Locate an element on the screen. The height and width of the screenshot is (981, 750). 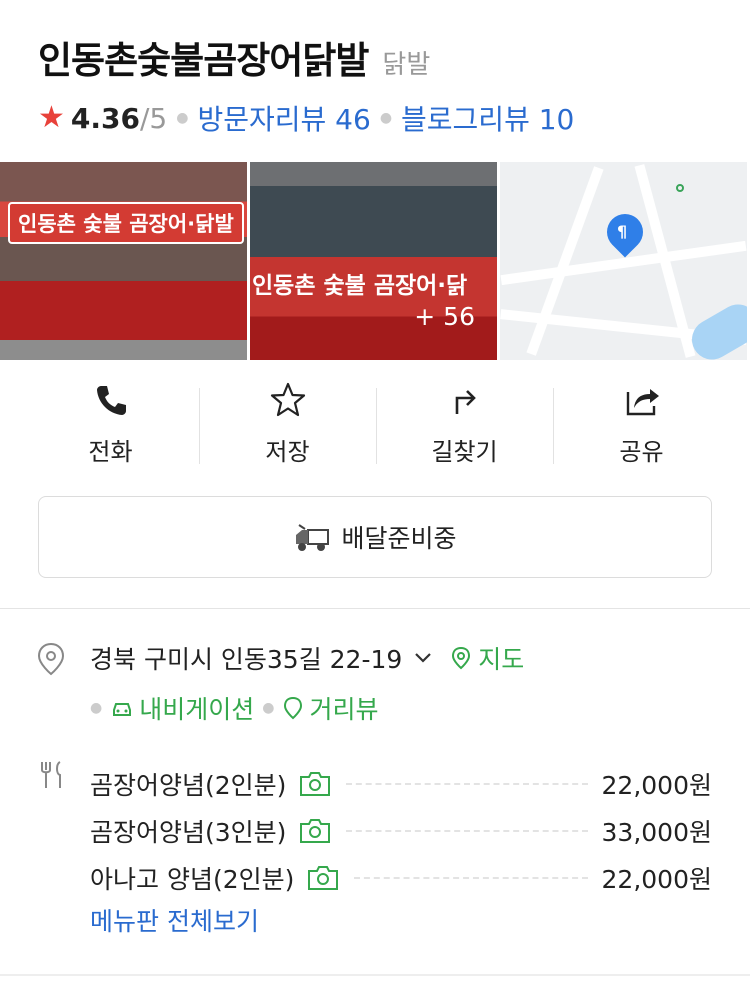
rating-row: ★ 4.36 /5 ● 방문자리뷰 46 ● 블로그리뷰 10 is located at coordinates (384, 118).